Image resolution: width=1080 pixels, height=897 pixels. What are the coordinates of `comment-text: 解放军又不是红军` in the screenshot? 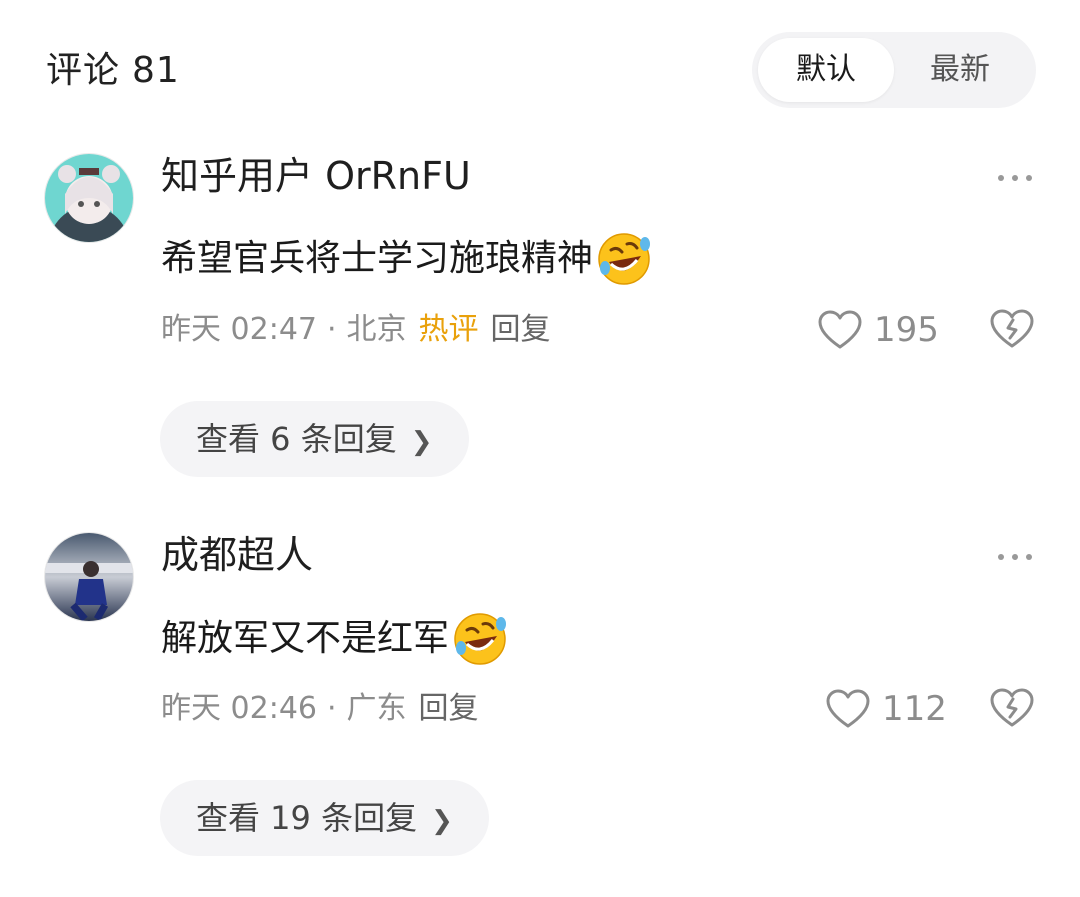 It's located at (335, 639).